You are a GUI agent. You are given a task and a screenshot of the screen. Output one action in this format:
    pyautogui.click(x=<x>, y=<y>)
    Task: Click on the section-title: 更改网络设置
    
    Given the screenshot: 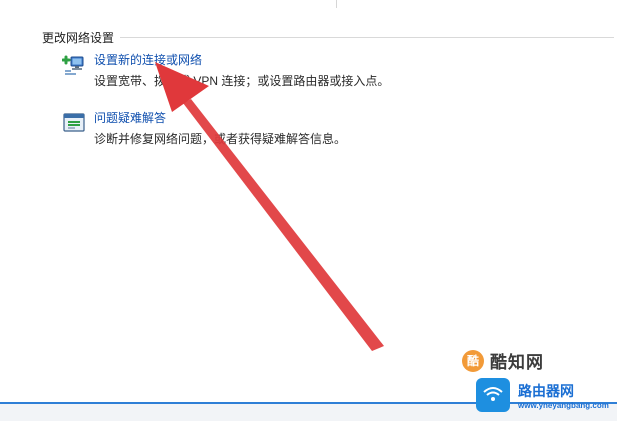 What is the action you would take?
    pyautogui.click(x=78, y=37)
    